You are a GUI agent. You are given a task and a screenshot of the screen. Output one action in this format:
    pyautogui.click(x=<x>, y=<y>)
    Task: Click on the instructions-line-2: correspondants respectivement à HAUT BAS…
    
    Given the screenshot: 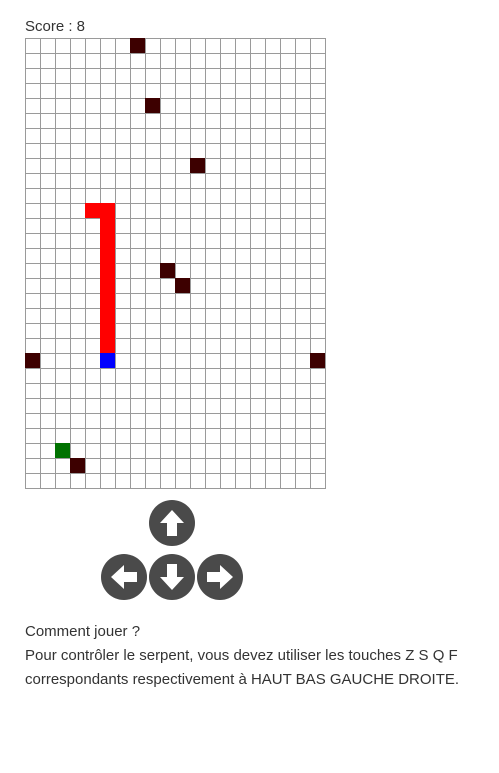 What is the action you would take?
    pyautogui.click(x=242, y=679)
    